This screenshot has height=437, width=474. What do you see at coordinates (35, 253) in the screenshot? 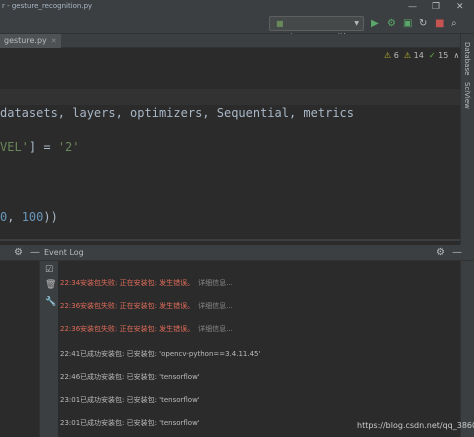
I see `minimize-panel-icon: —` at bounding box center [35, 253].